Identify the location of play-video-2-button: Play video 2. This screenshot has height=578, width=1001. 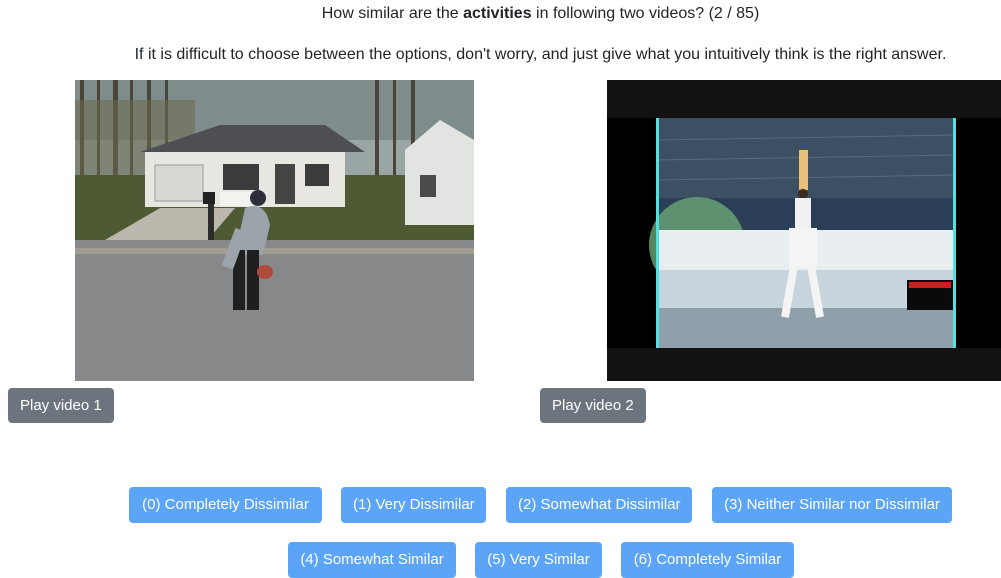
(593, 405).